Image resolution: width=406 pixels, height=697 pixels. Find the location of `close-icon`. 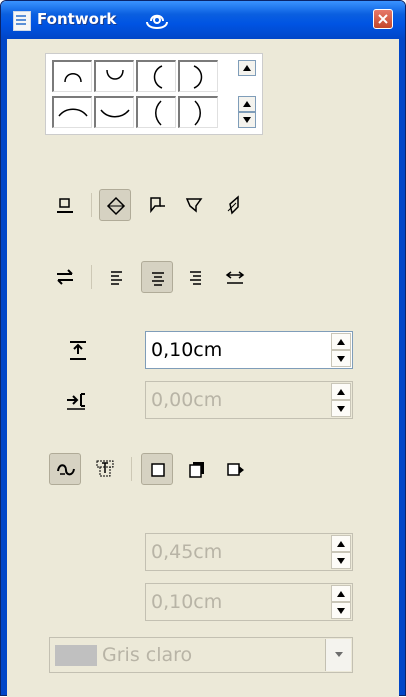

close-icon is located at coordinates (383, 19).